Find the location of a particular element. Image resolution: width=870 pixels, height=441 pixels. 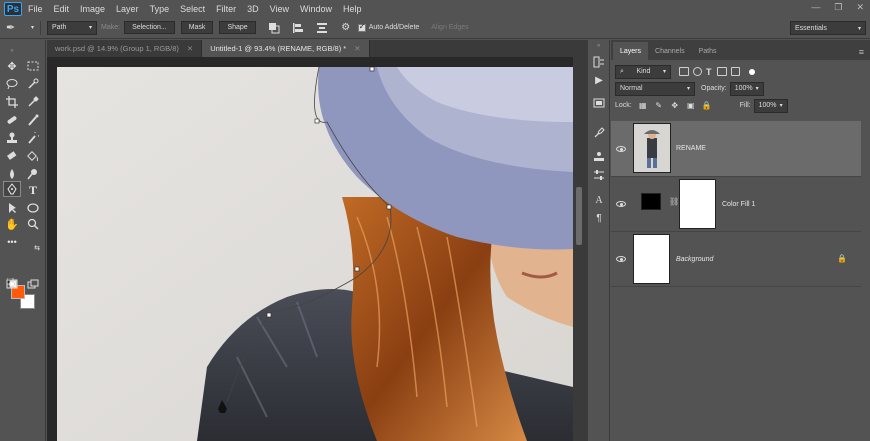

menu-select: Select is located at coordinates (192, 9).